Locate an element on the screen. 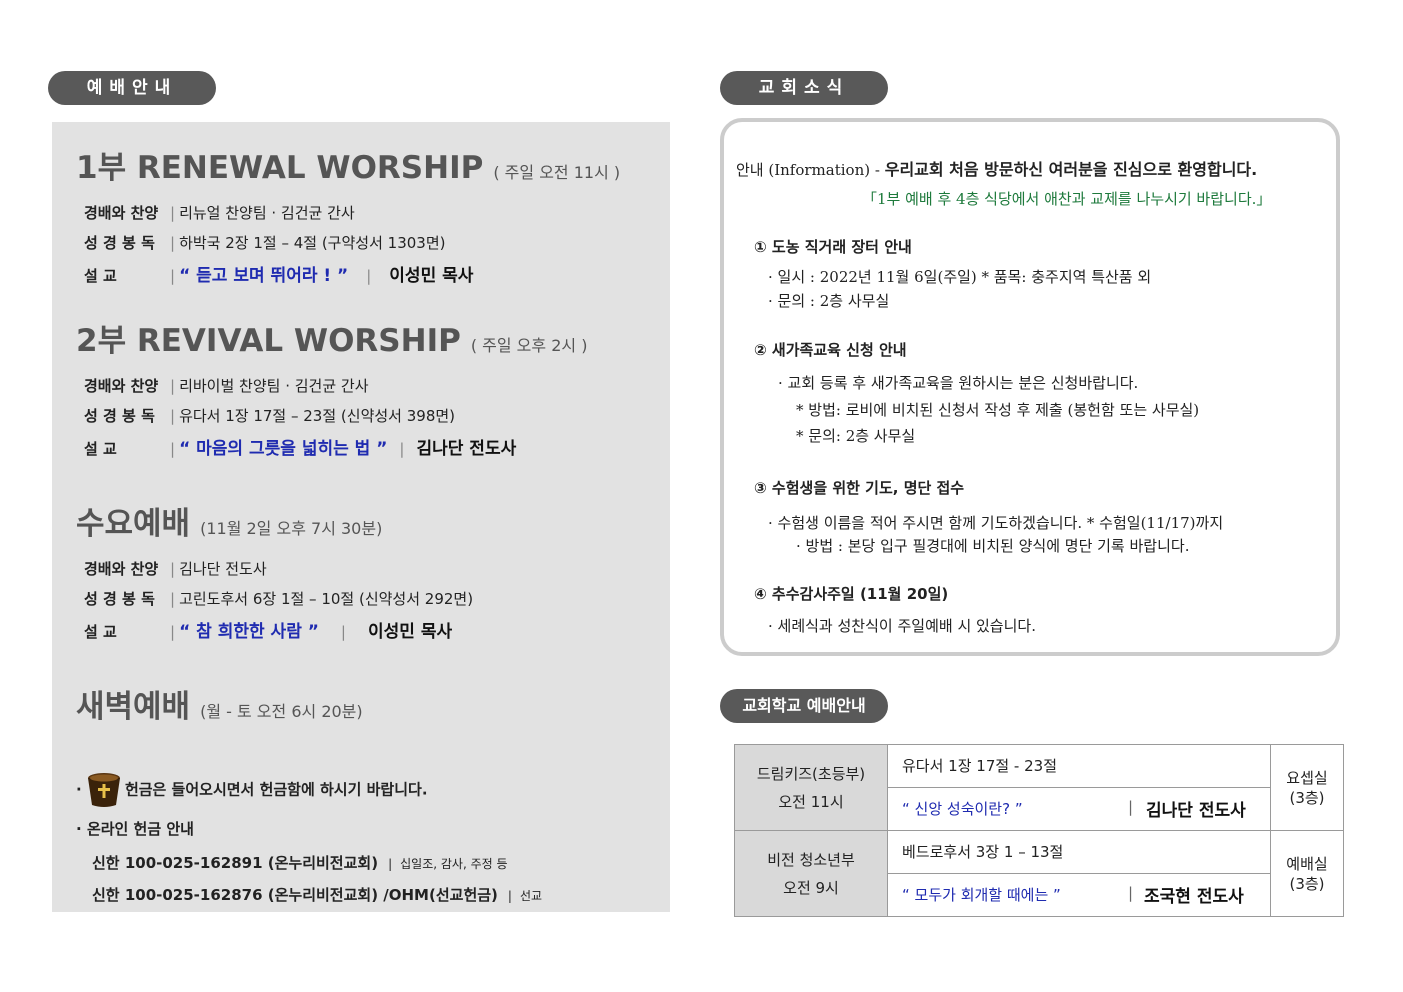 This screenshot has height=992, width=1403. intro-label: 안내 (Information) - is located at coordinates (808, 170).